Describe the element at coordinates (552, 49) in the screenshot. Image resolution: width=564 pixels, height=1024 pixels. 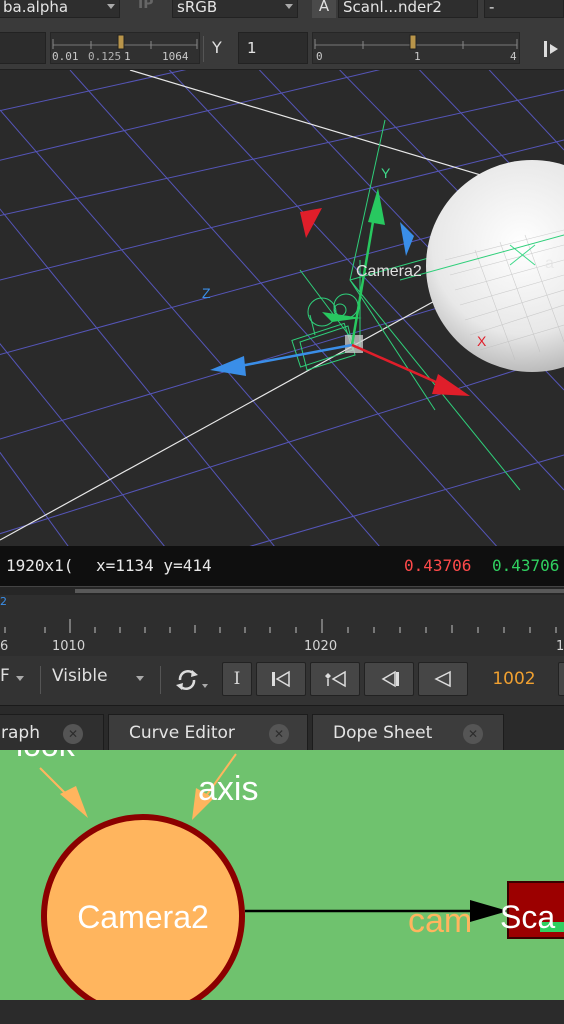
I see `zoom-icon` at that location.